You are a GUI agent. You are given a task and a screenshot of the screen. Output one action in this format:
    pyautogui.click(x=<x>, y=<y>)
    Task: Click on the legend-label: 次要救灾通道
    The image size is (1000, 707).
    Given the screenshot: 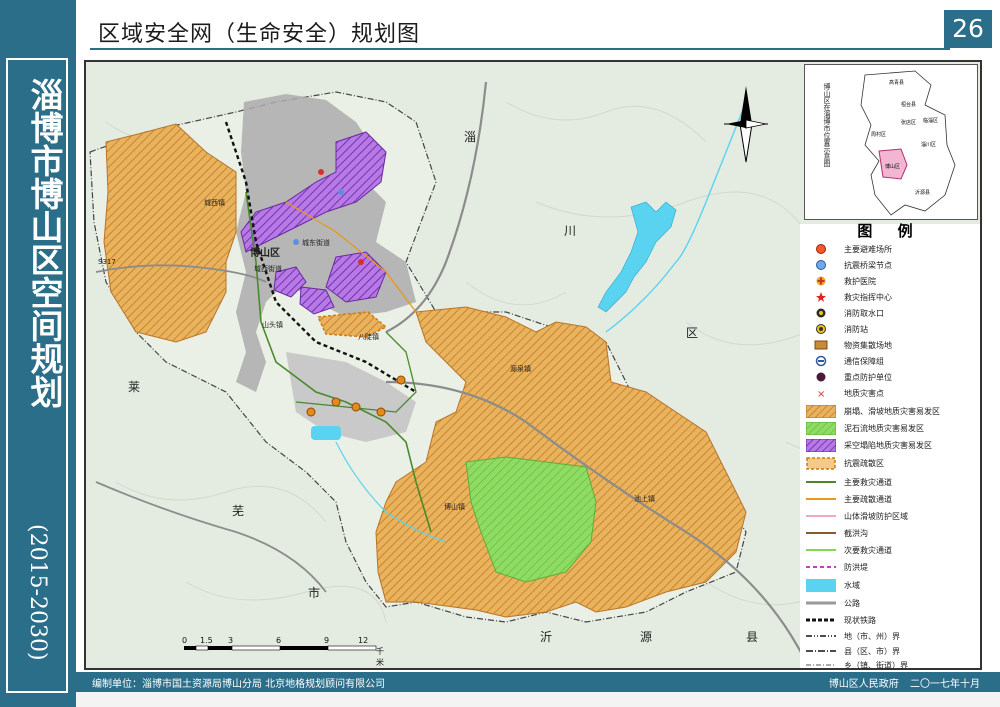 What is the action you would take?
    pyautogui.click(x=868, y=550)
    